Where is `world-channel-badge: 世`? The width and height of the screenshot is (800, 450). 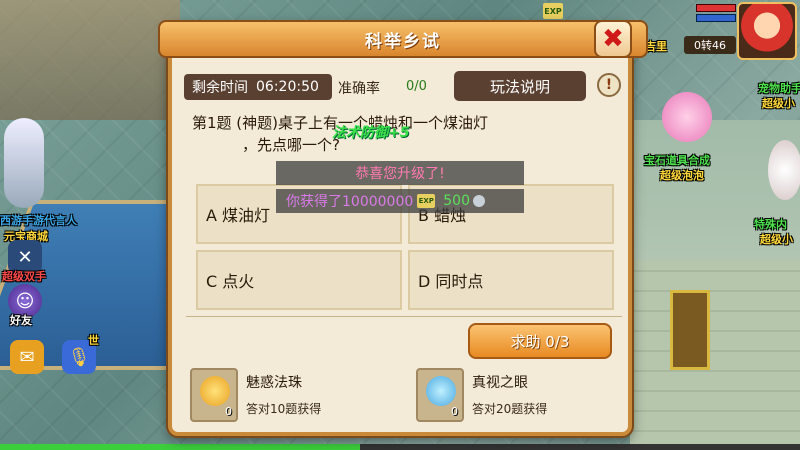 world-channel-badge: 世 is located at coordinates (93, 340).